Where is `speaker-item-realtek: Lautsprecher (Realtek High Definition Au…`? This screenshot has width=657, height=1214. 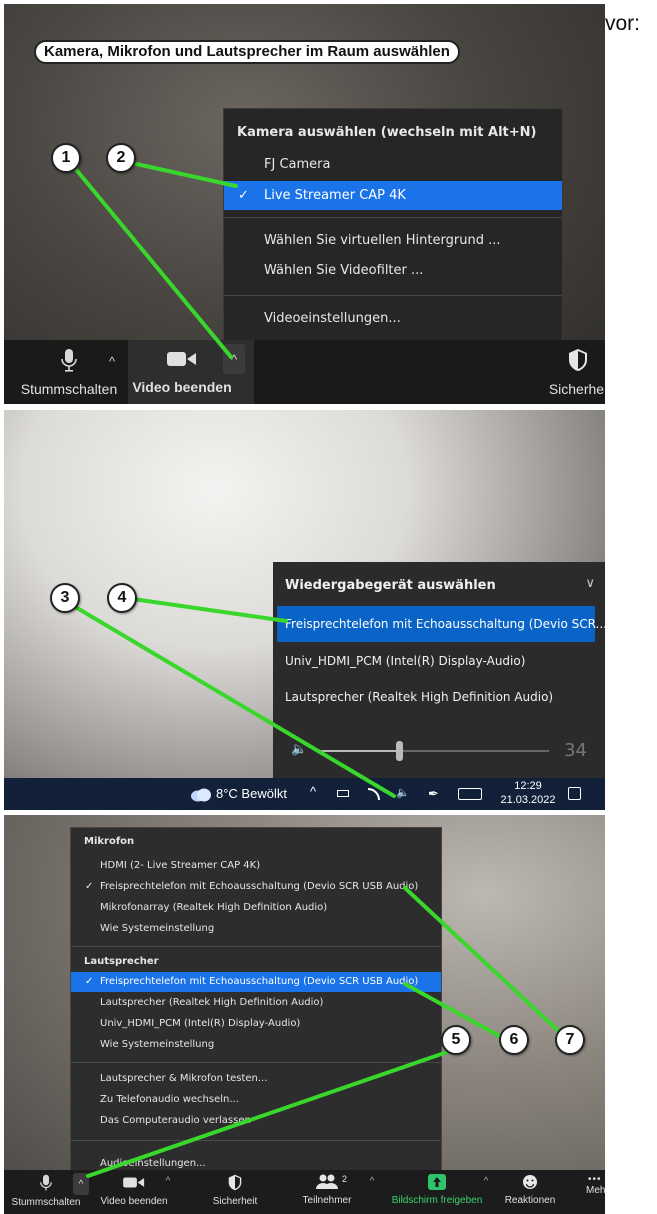 speaker-item-realtek: Lautsprecher (Realtek High Definition Au… is located at coordinates (256, 1003).